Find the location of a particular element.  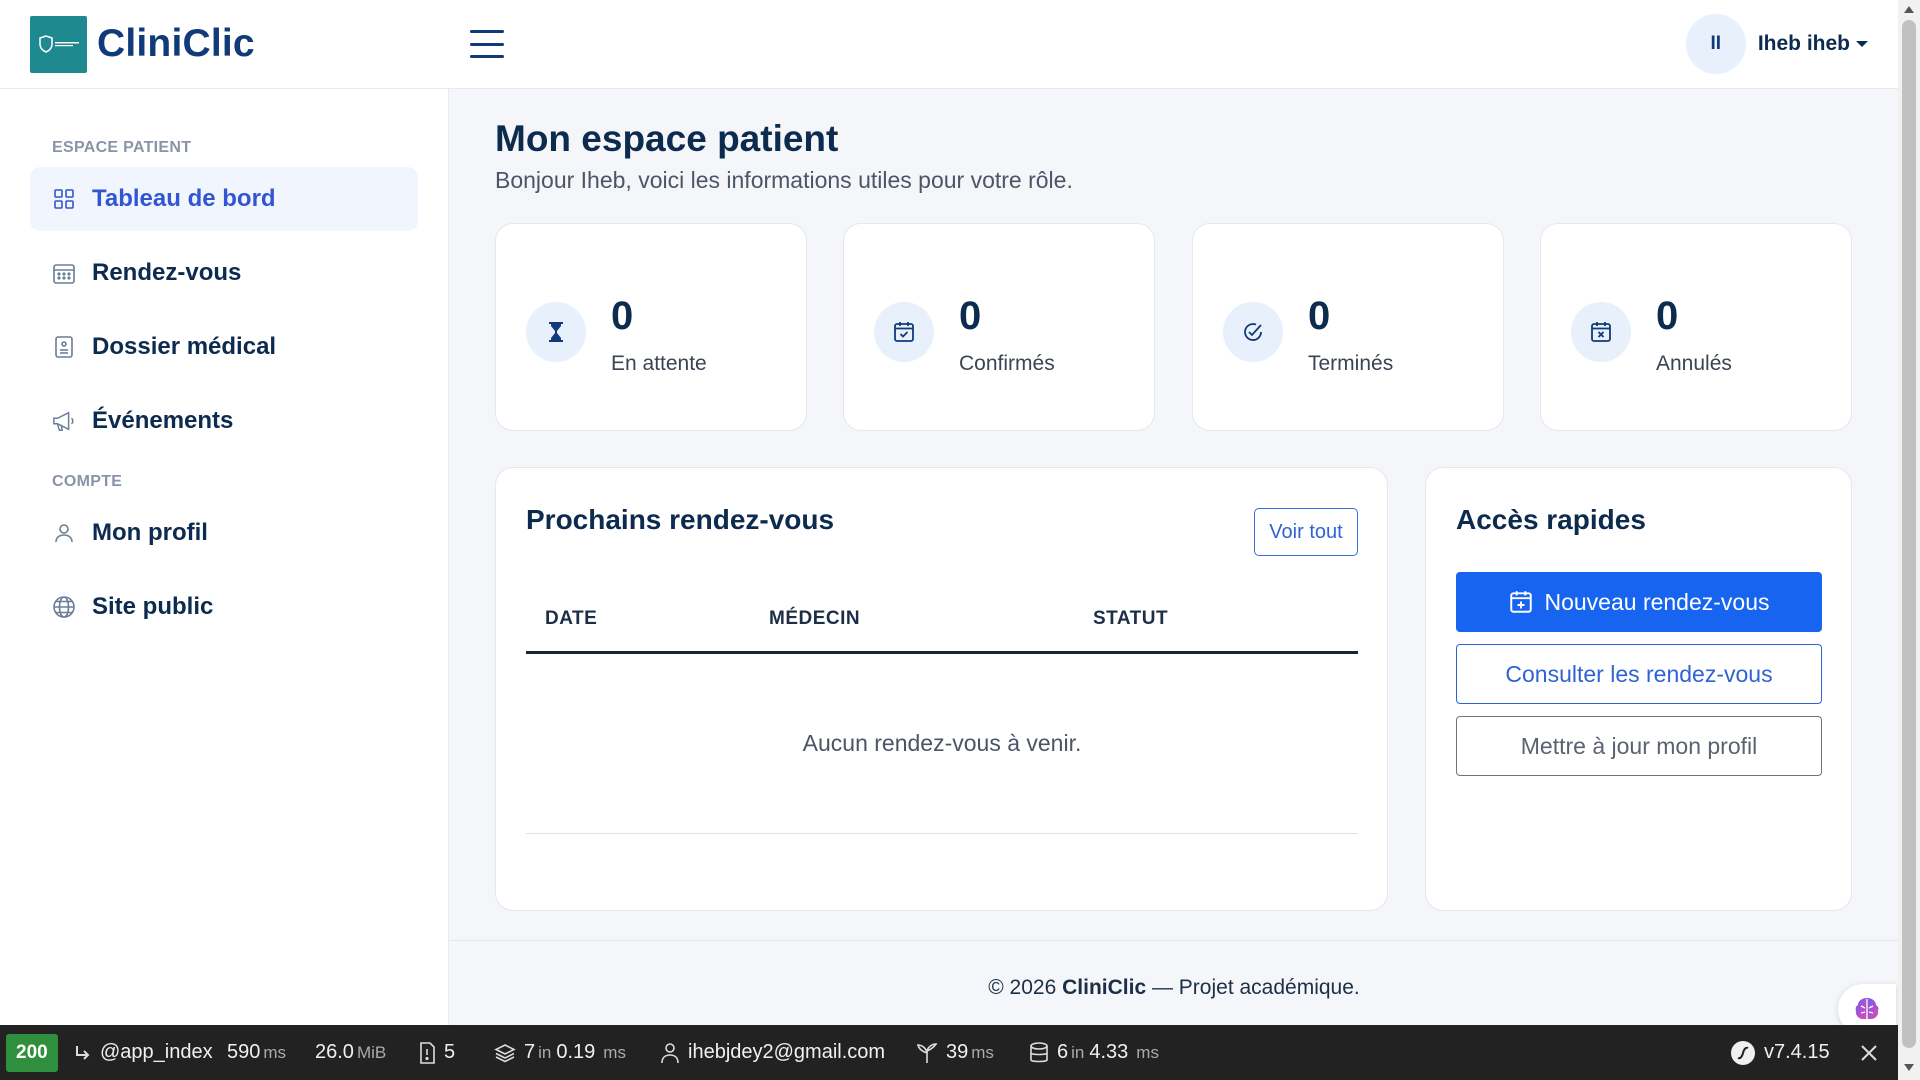

brand-name: CliniClic is located at coordinates (176, 43).